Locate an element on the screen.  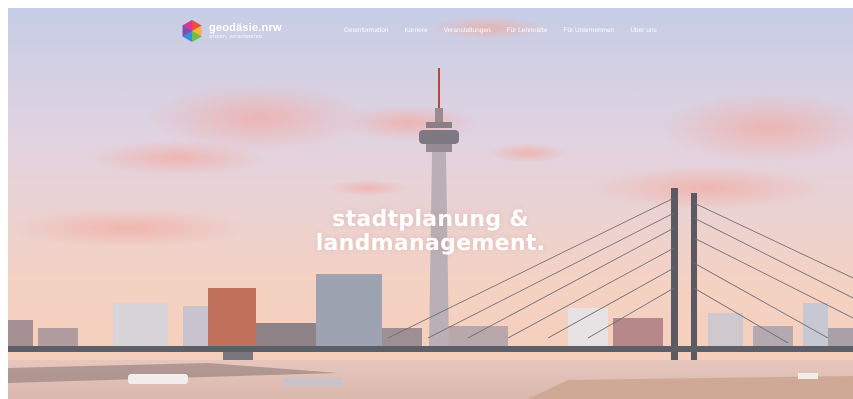
nav-item-veranstaltungen: Veranstaltungen is located at coordinates (467, 30).